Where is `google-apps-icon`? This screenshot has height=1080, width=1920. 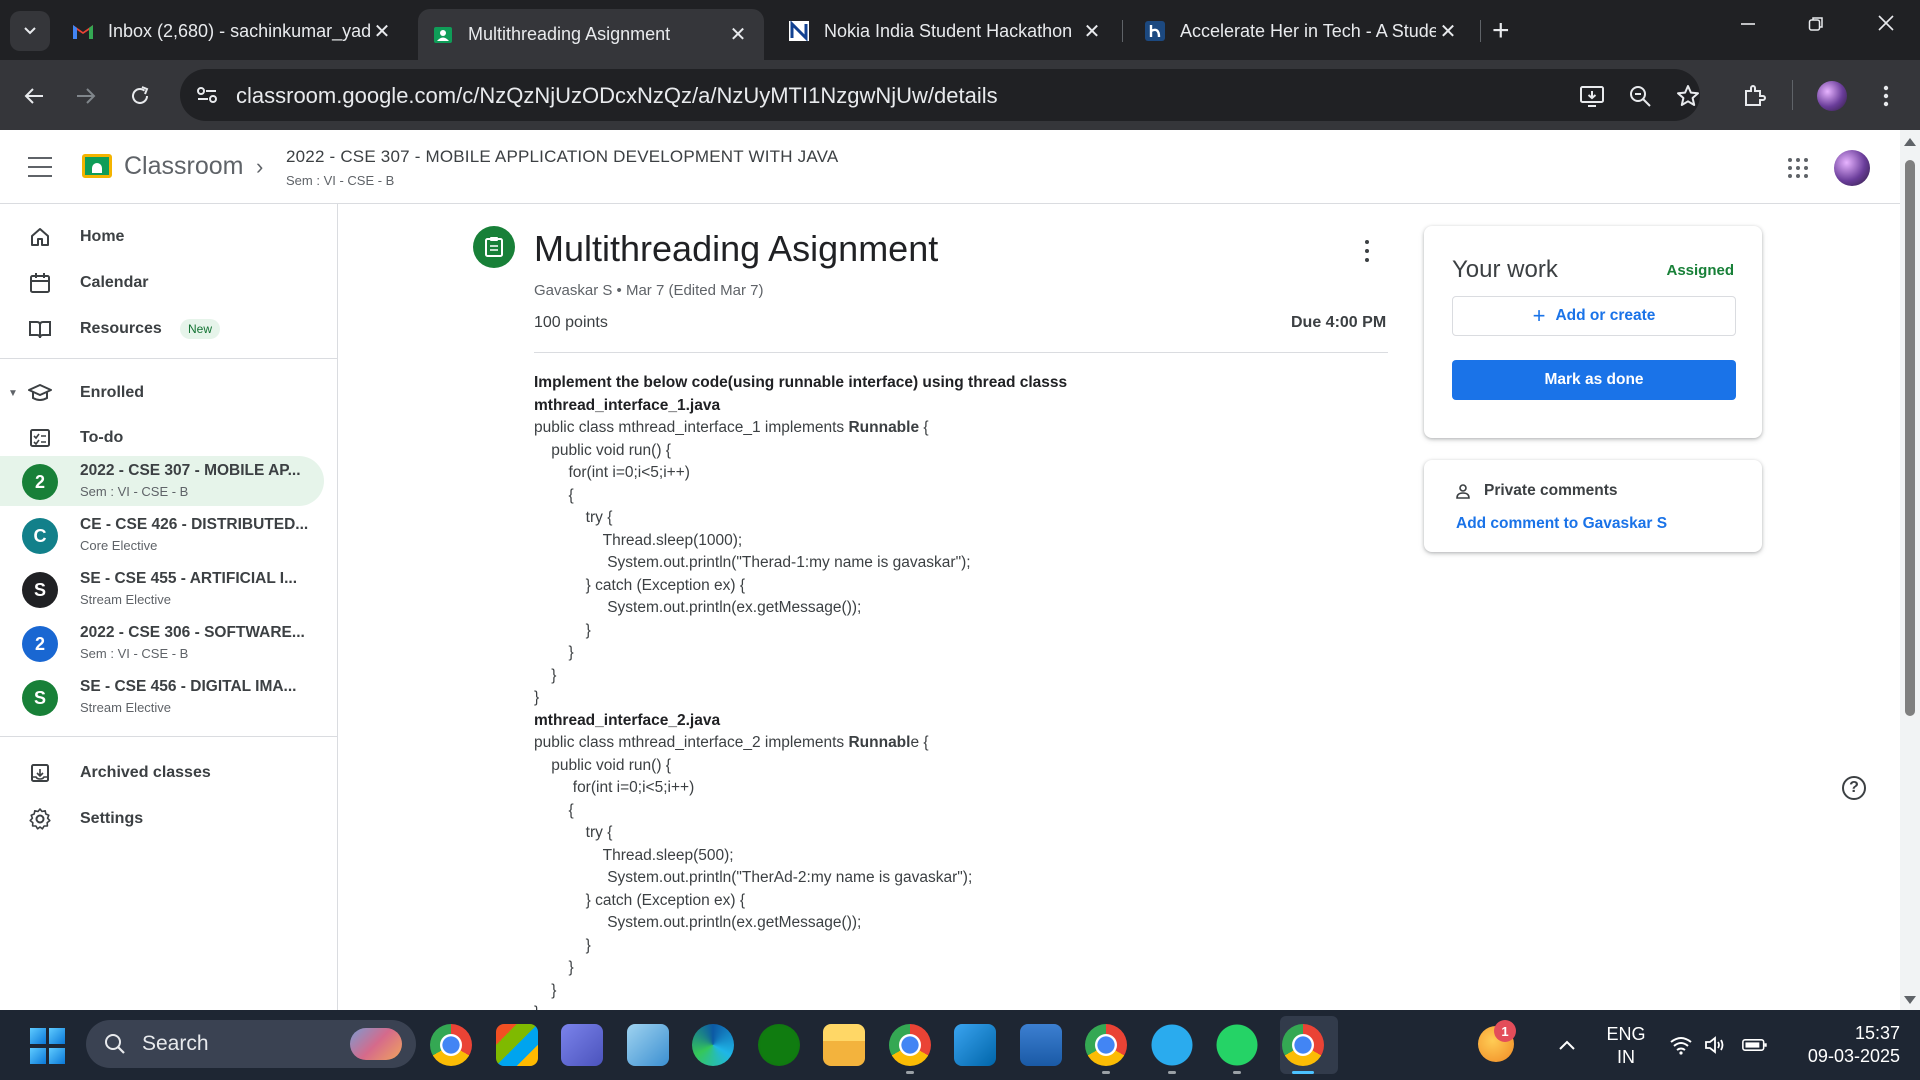
google-apps-icon is located at coordinates (1798, 168).